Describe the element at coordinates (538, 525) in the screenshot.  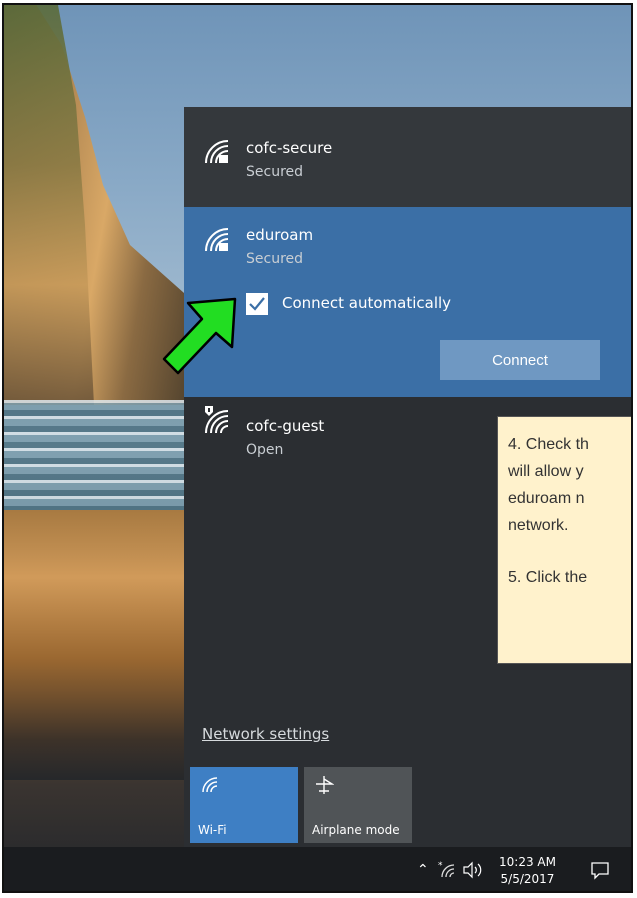
I see `callout-line: network.` at that location.